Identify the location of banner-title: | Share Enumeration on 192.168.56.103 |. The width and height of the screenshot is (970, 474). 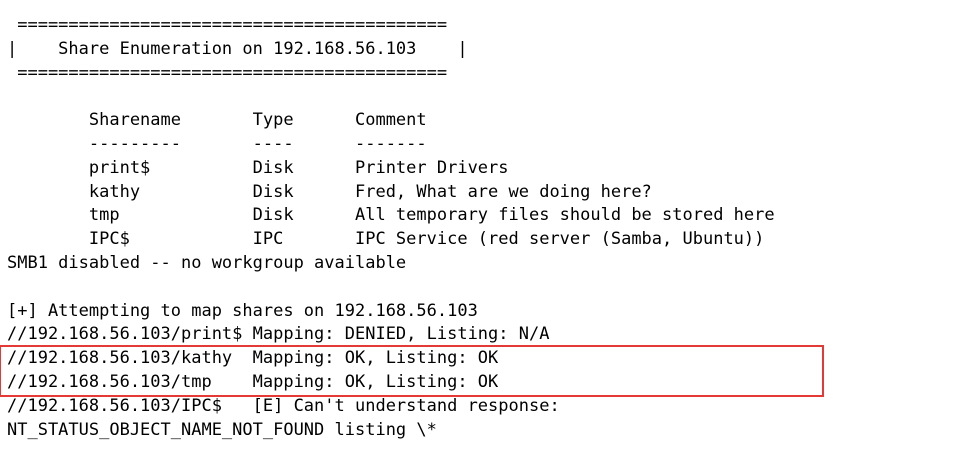
(237, 48).